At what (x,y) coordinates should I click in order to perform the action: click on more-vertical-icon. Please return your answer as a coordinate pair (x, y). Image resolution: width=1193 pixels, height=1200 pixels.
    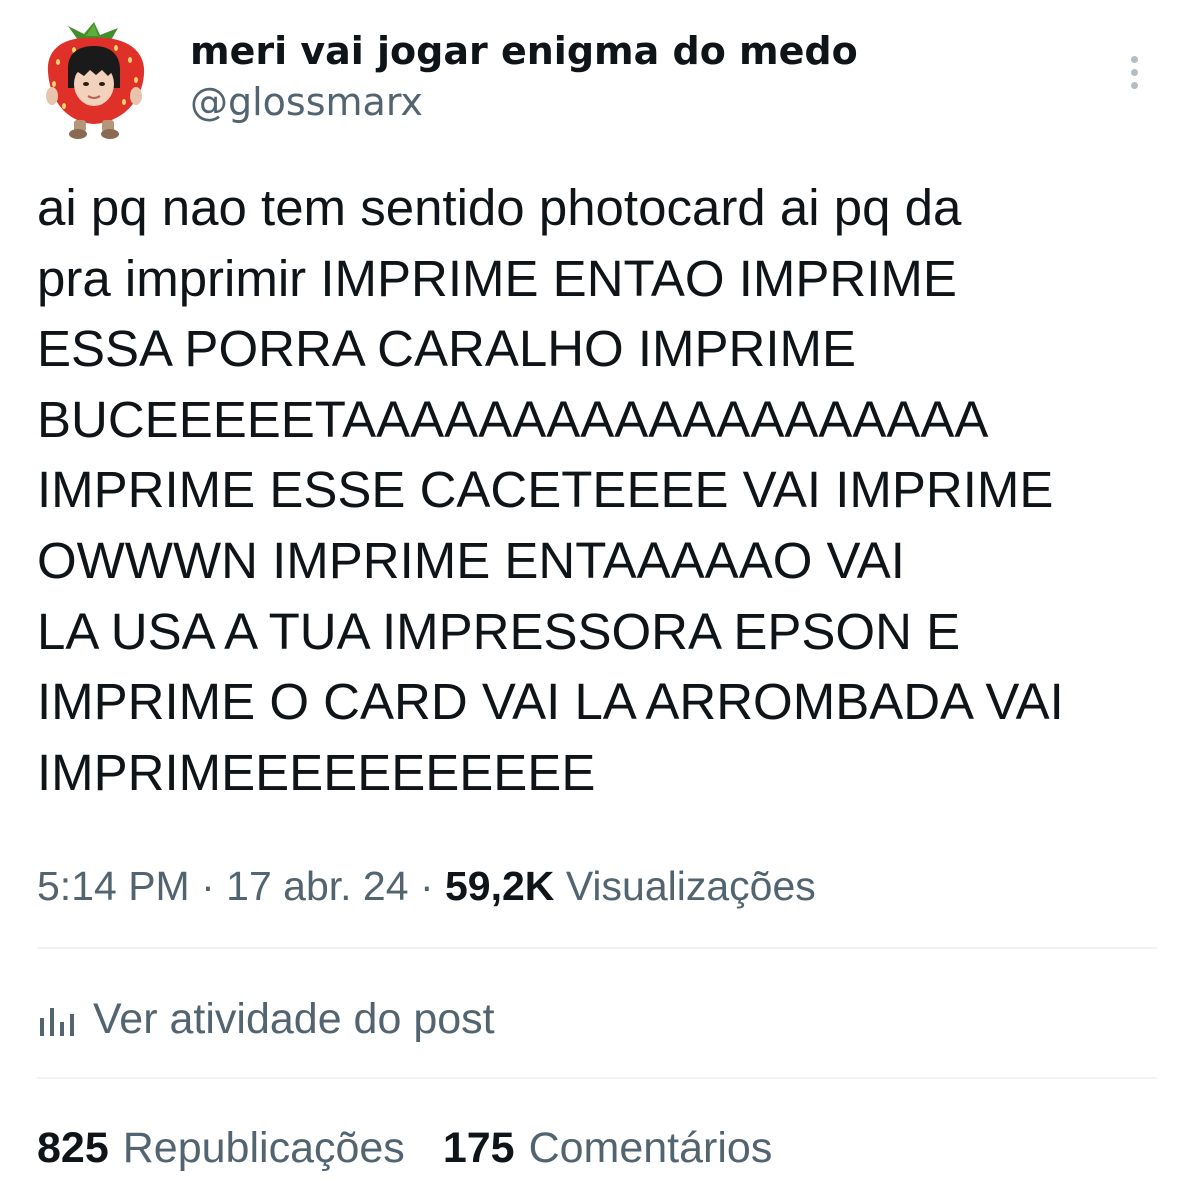
    Looking at the image, I should click on (1134, 59).